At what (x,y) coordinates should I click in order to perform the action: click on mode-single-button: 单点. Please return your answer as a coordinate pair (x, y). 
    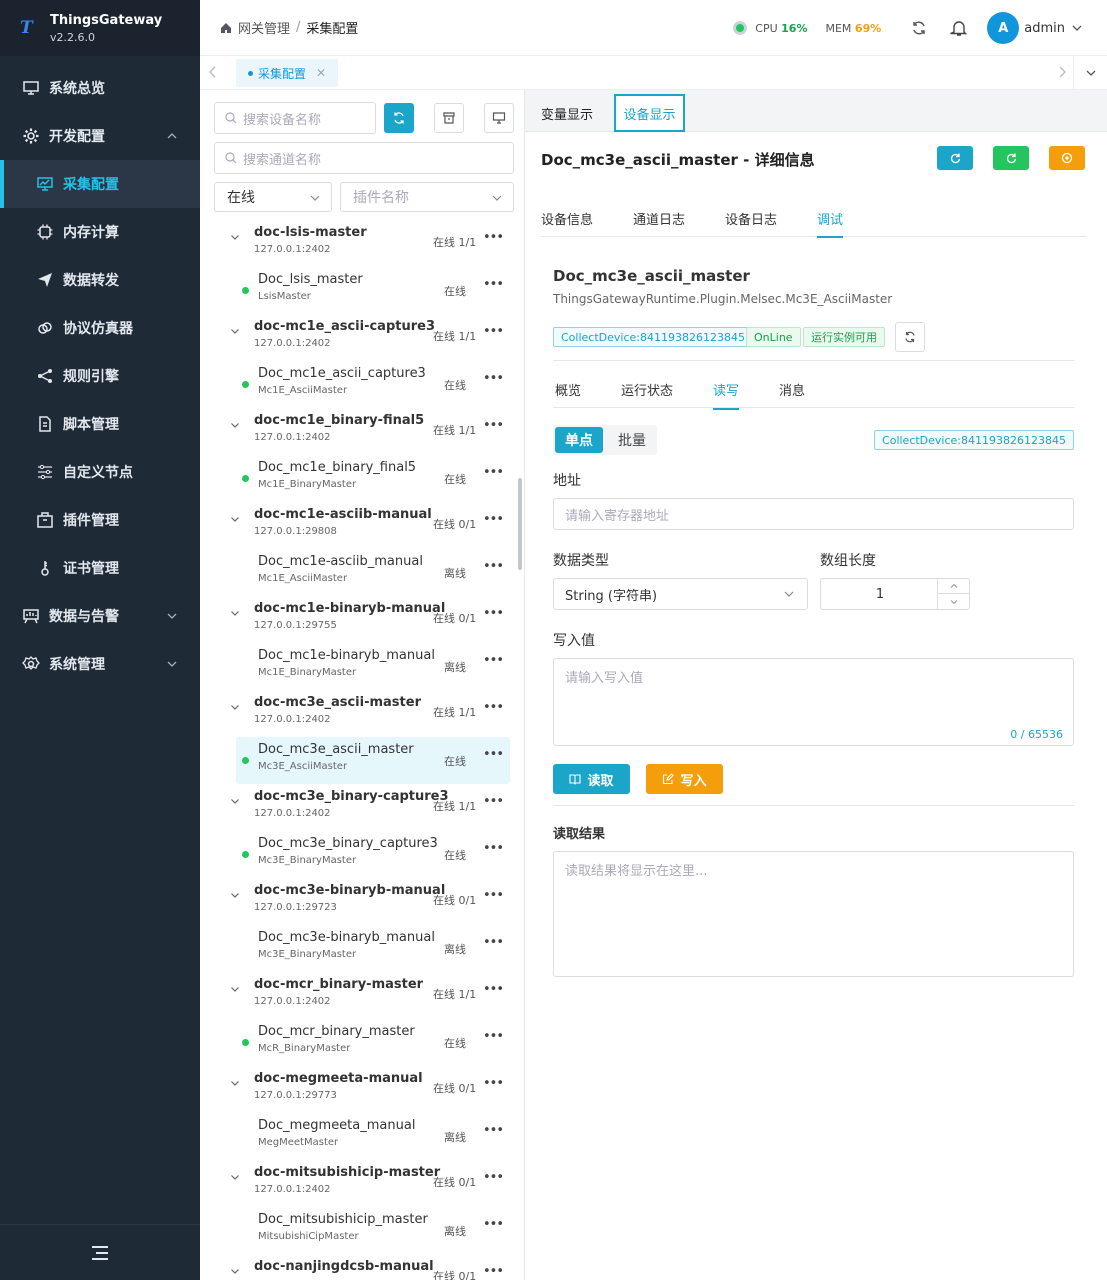
    Looking at the image, I should click on (579, 440).